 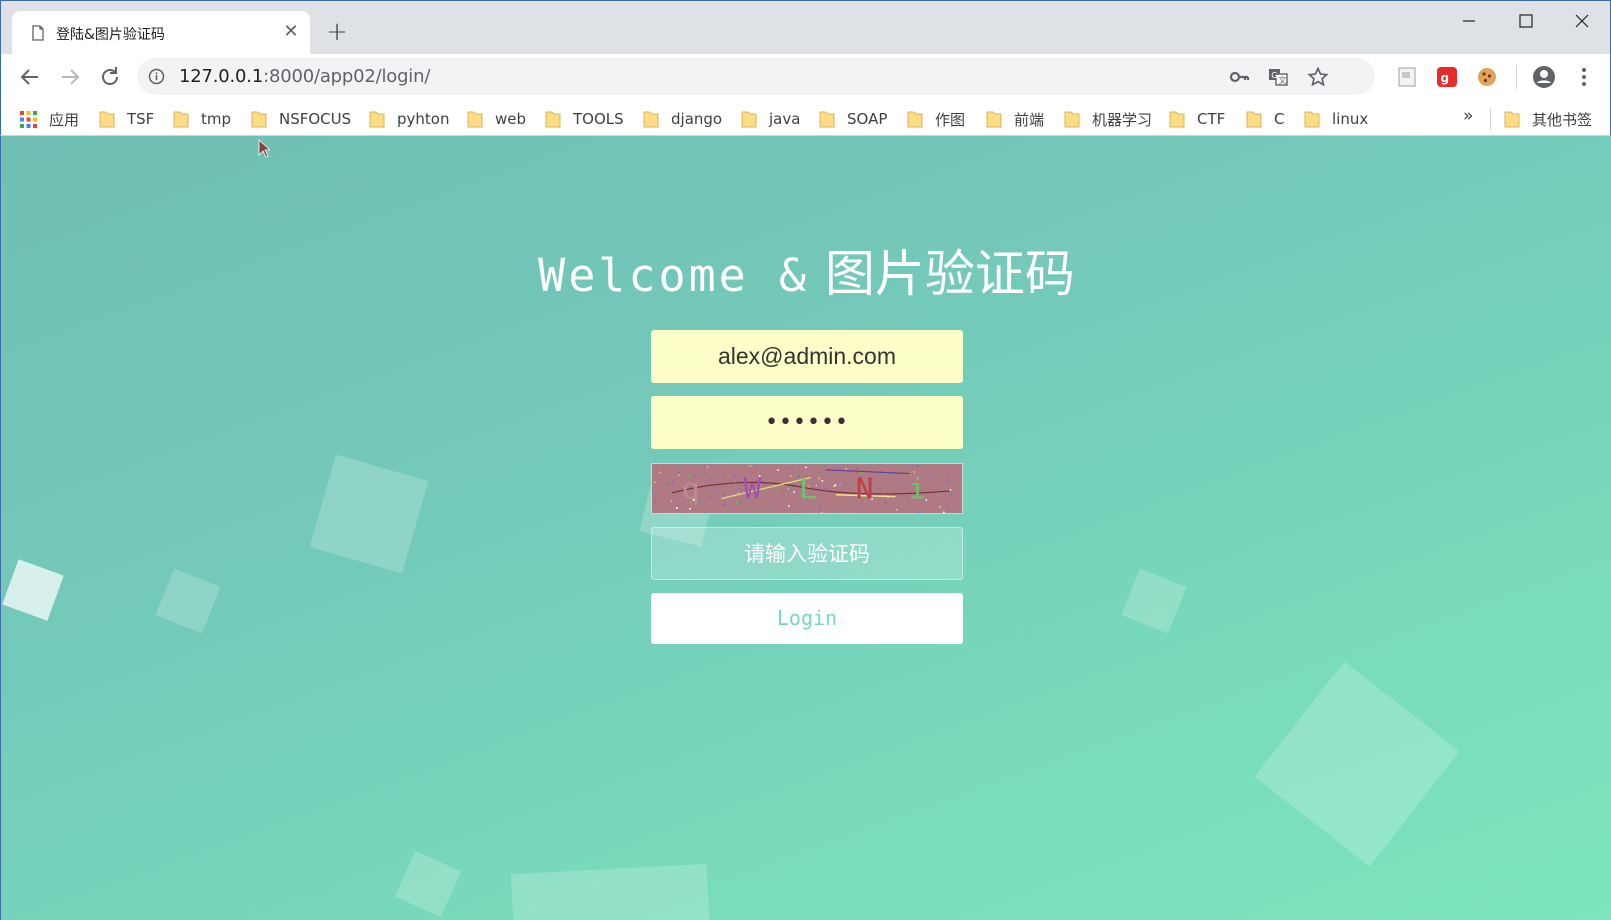 What do you see at coordinates (756, 76) in the screenshot?
I see `address-bar: 127.0.0.1:8000/app02/login/ G 文` at bounding box center [756, 76].